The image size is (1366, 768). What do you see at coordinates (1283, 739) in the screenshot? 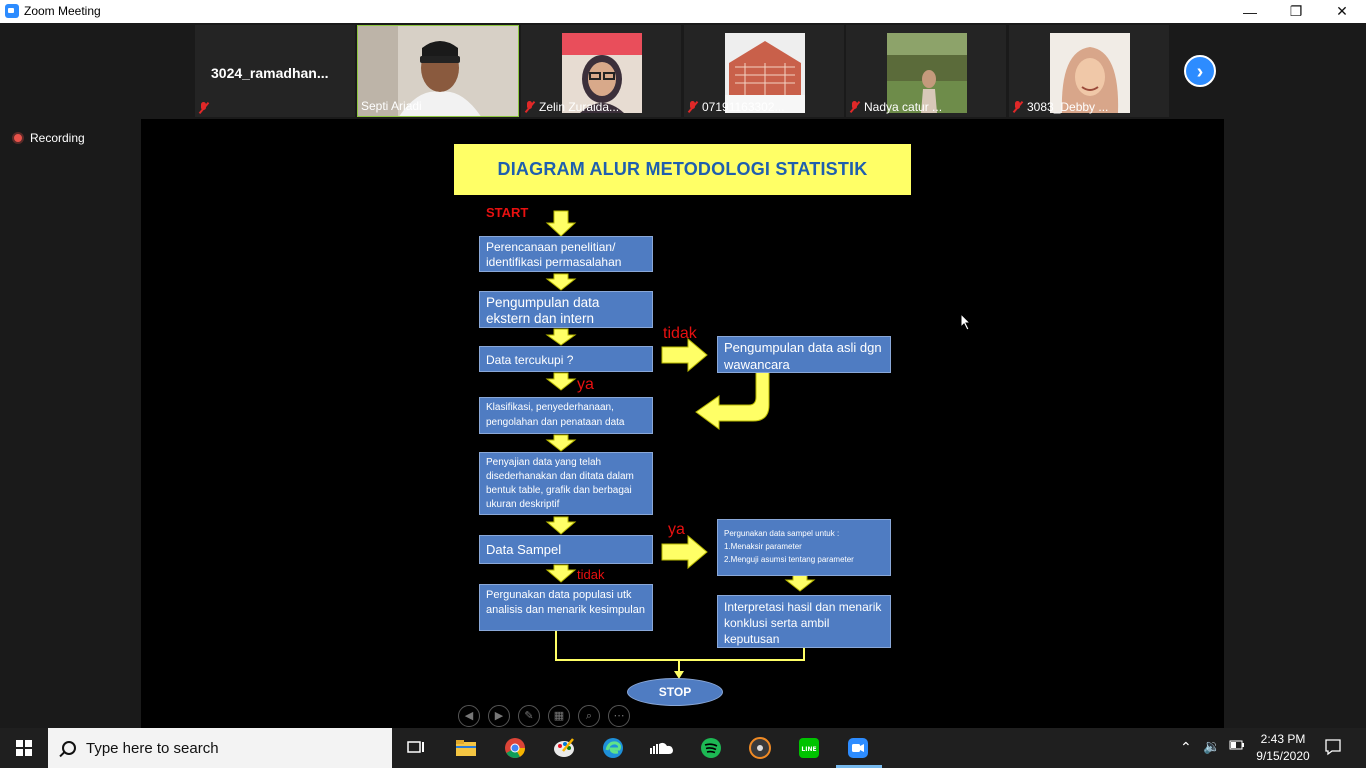
I see `clock-time: 2:43 PM` at bounding box center [1283, 739].